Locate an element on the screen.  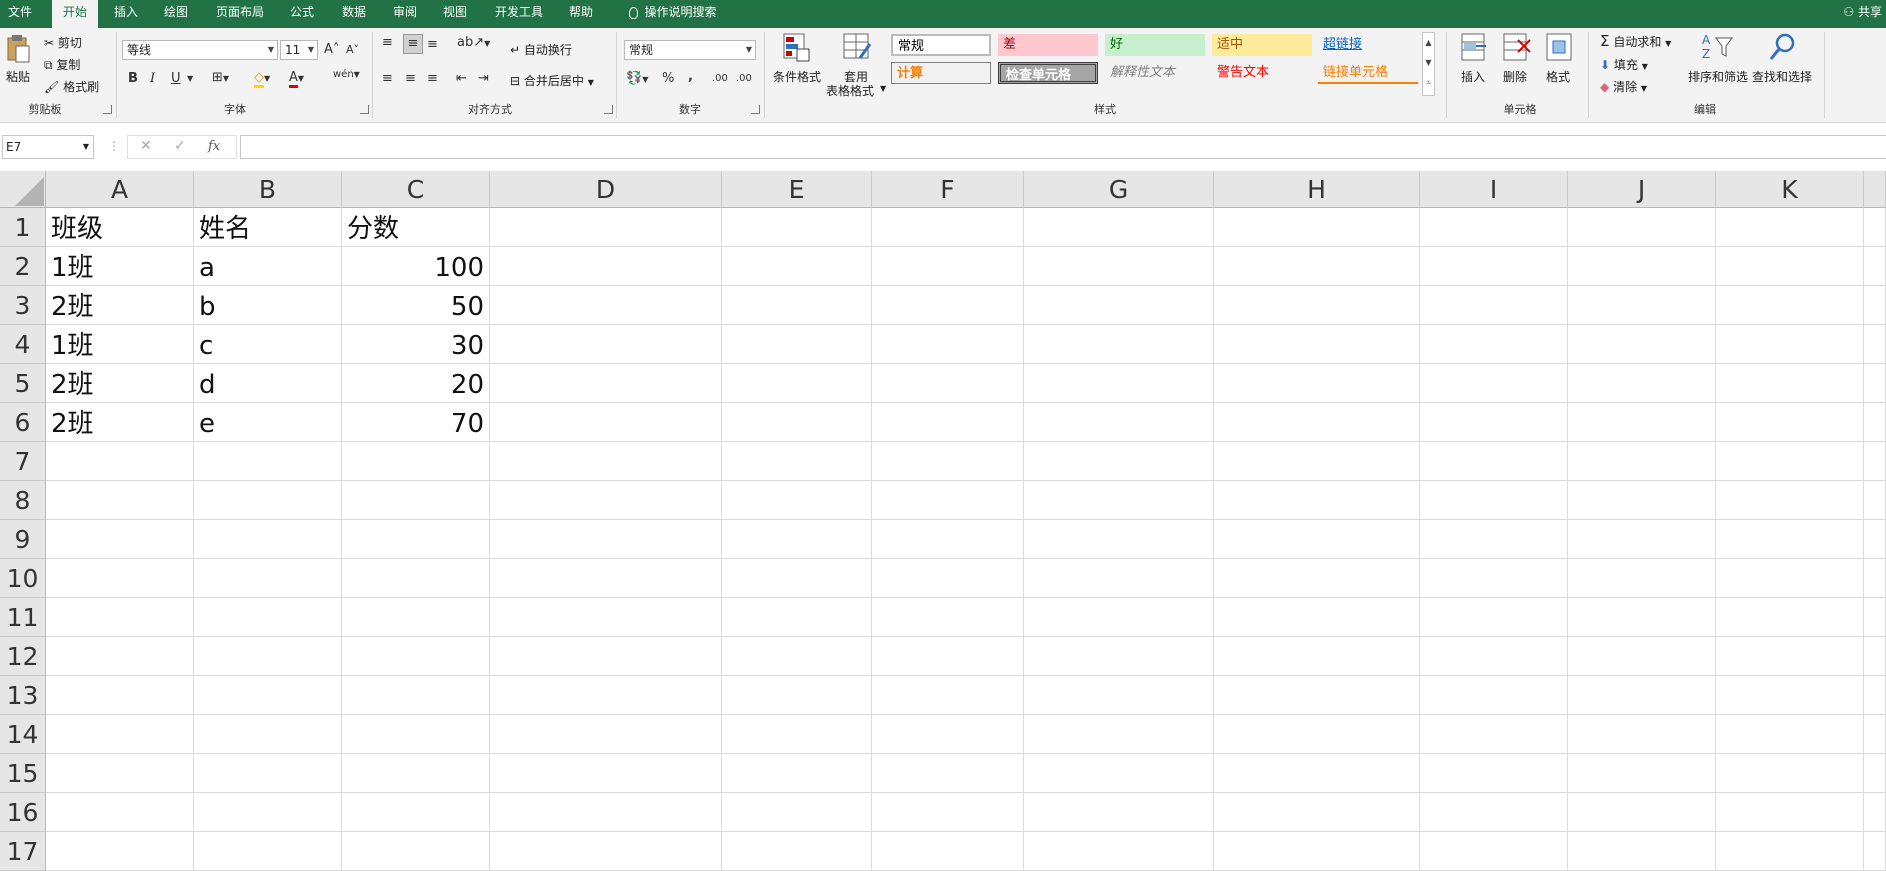
tell-me-search: 操作说明搜索 is located at coordinates (673, 14).